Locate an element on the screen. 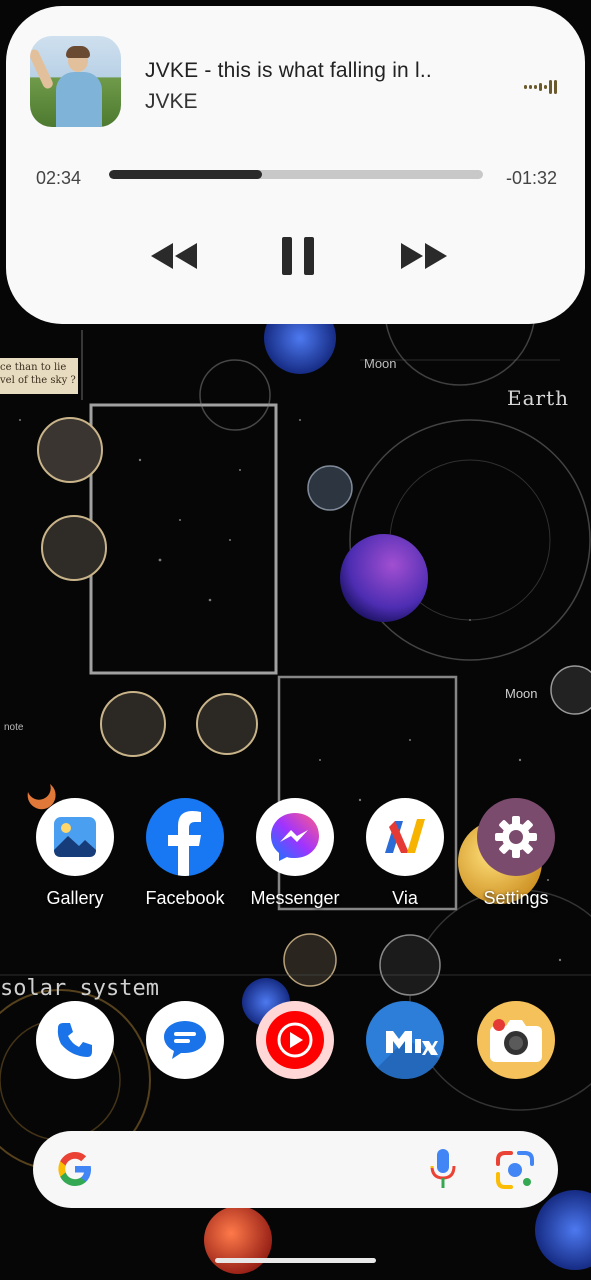 Image resolution: width=591 pixels, height=1280 pixels. album-art-hair is located at coordinates (78, 52).